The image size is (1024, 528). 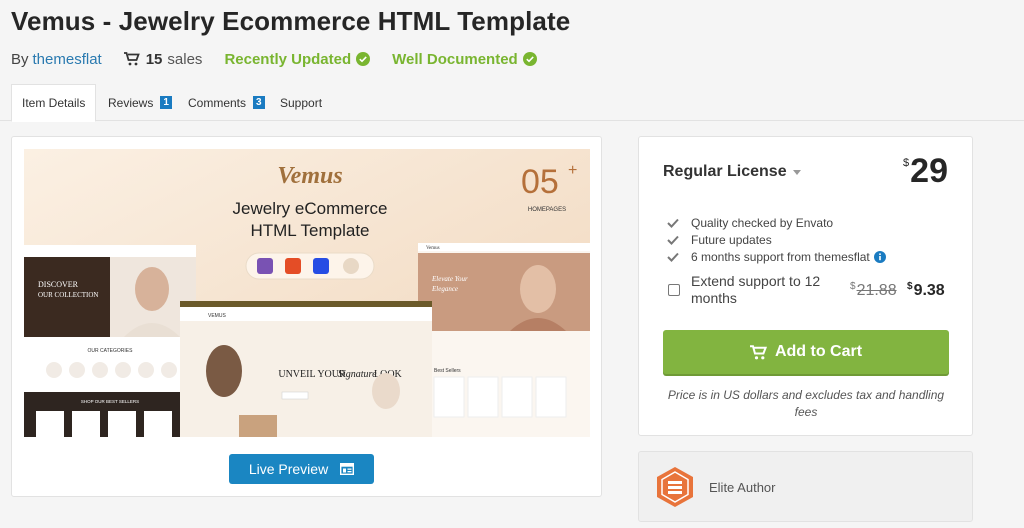 I want to click on mock-headline-2: HTML Template, so click(x=309, y=230).